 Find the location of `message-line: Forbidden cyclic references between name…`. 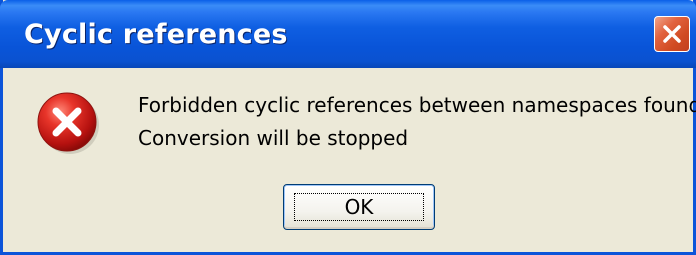

message-line: Forbidden cyclic references between name… is located at coordinates (417, 105).